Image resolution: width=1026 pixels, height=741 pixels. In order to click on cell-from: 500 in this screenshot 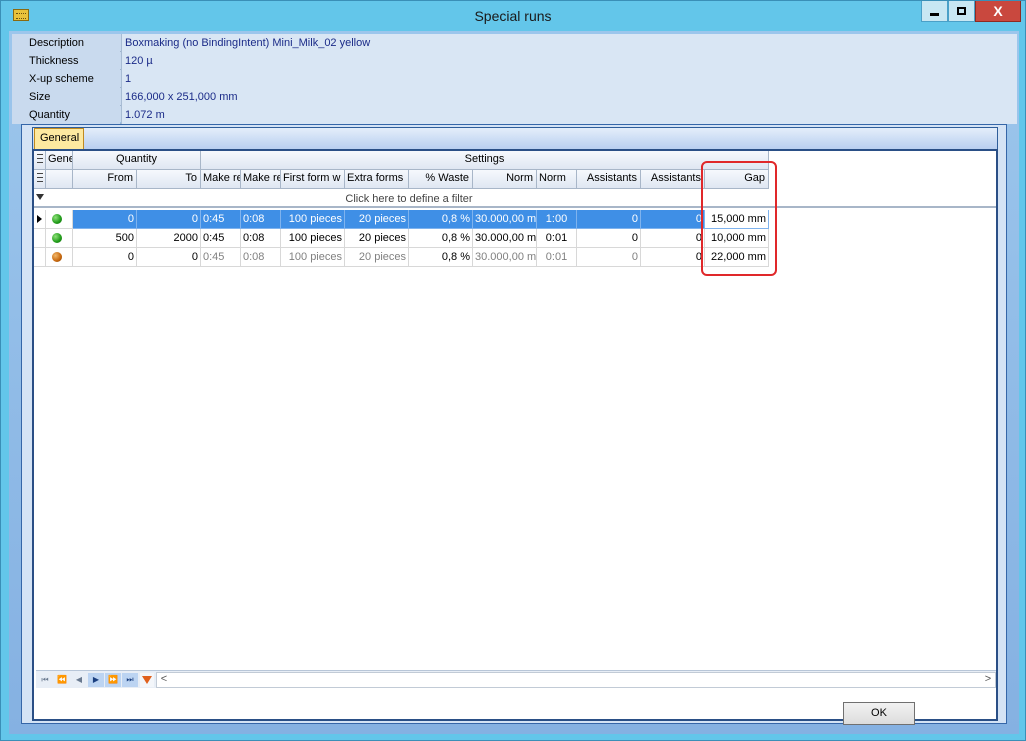, I will do `click(105, 238)`.